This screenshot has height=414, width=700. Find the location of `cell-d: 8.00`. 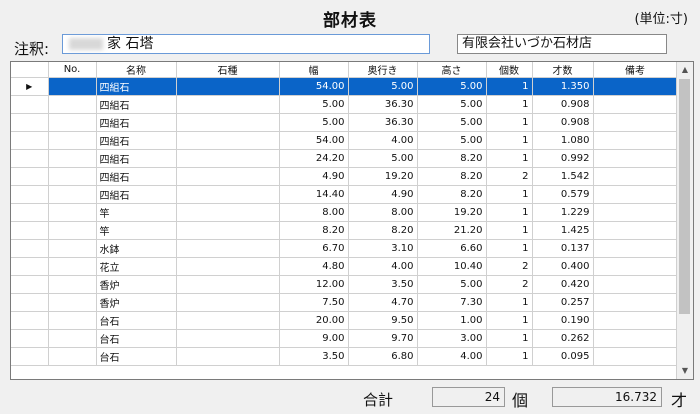

cell-d: 8.00 is located at coordinates (383, 212).